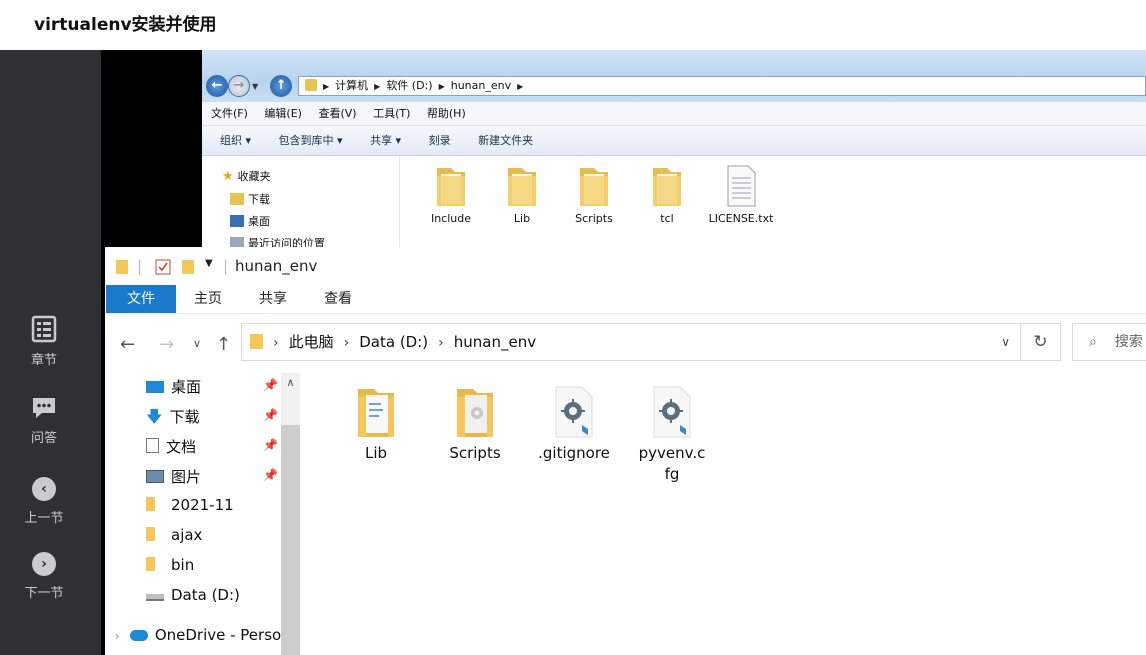 The width and height of the screenshot is (1146, 655). What do you see at coordinates (505, 140) in the screenshot?
I see `new-folder-button: 新建文件夹` at bounding box center [505, 140].